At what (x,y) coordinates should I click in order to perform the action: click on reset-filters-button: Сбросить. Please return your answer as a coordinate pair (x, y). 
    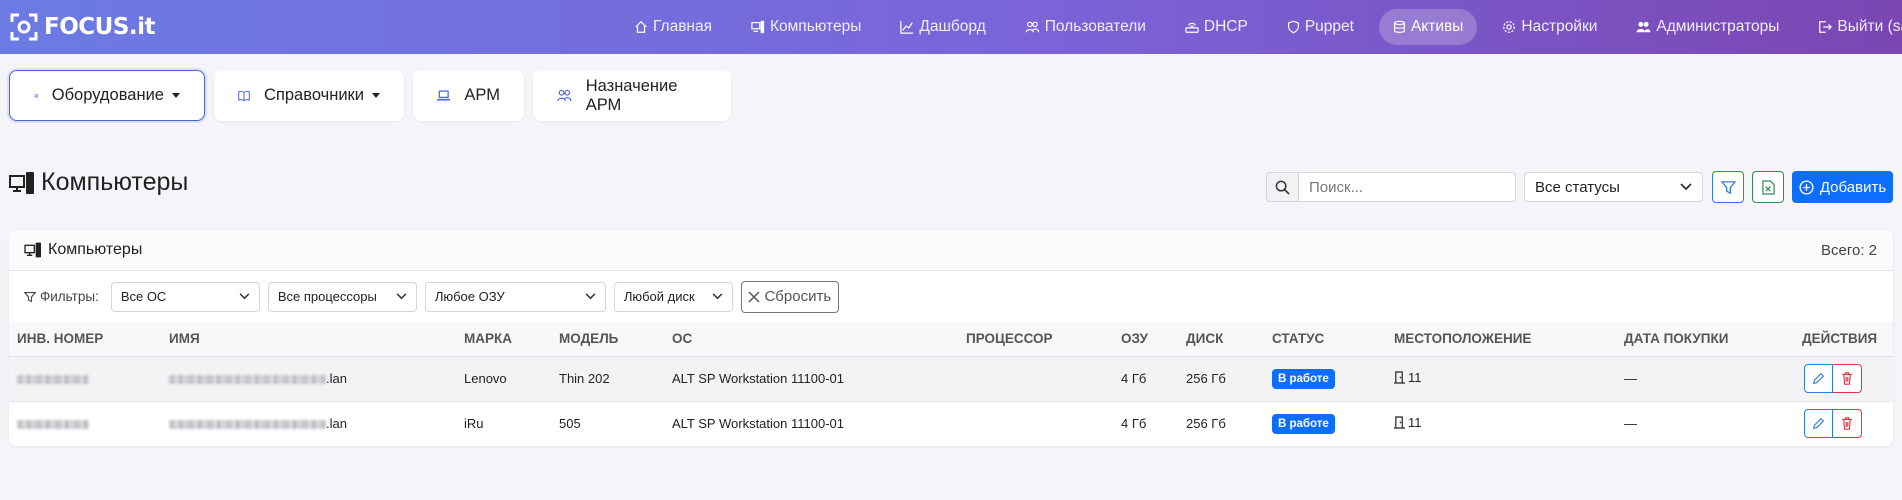
    Looking at the image, I should click on (789, 296).